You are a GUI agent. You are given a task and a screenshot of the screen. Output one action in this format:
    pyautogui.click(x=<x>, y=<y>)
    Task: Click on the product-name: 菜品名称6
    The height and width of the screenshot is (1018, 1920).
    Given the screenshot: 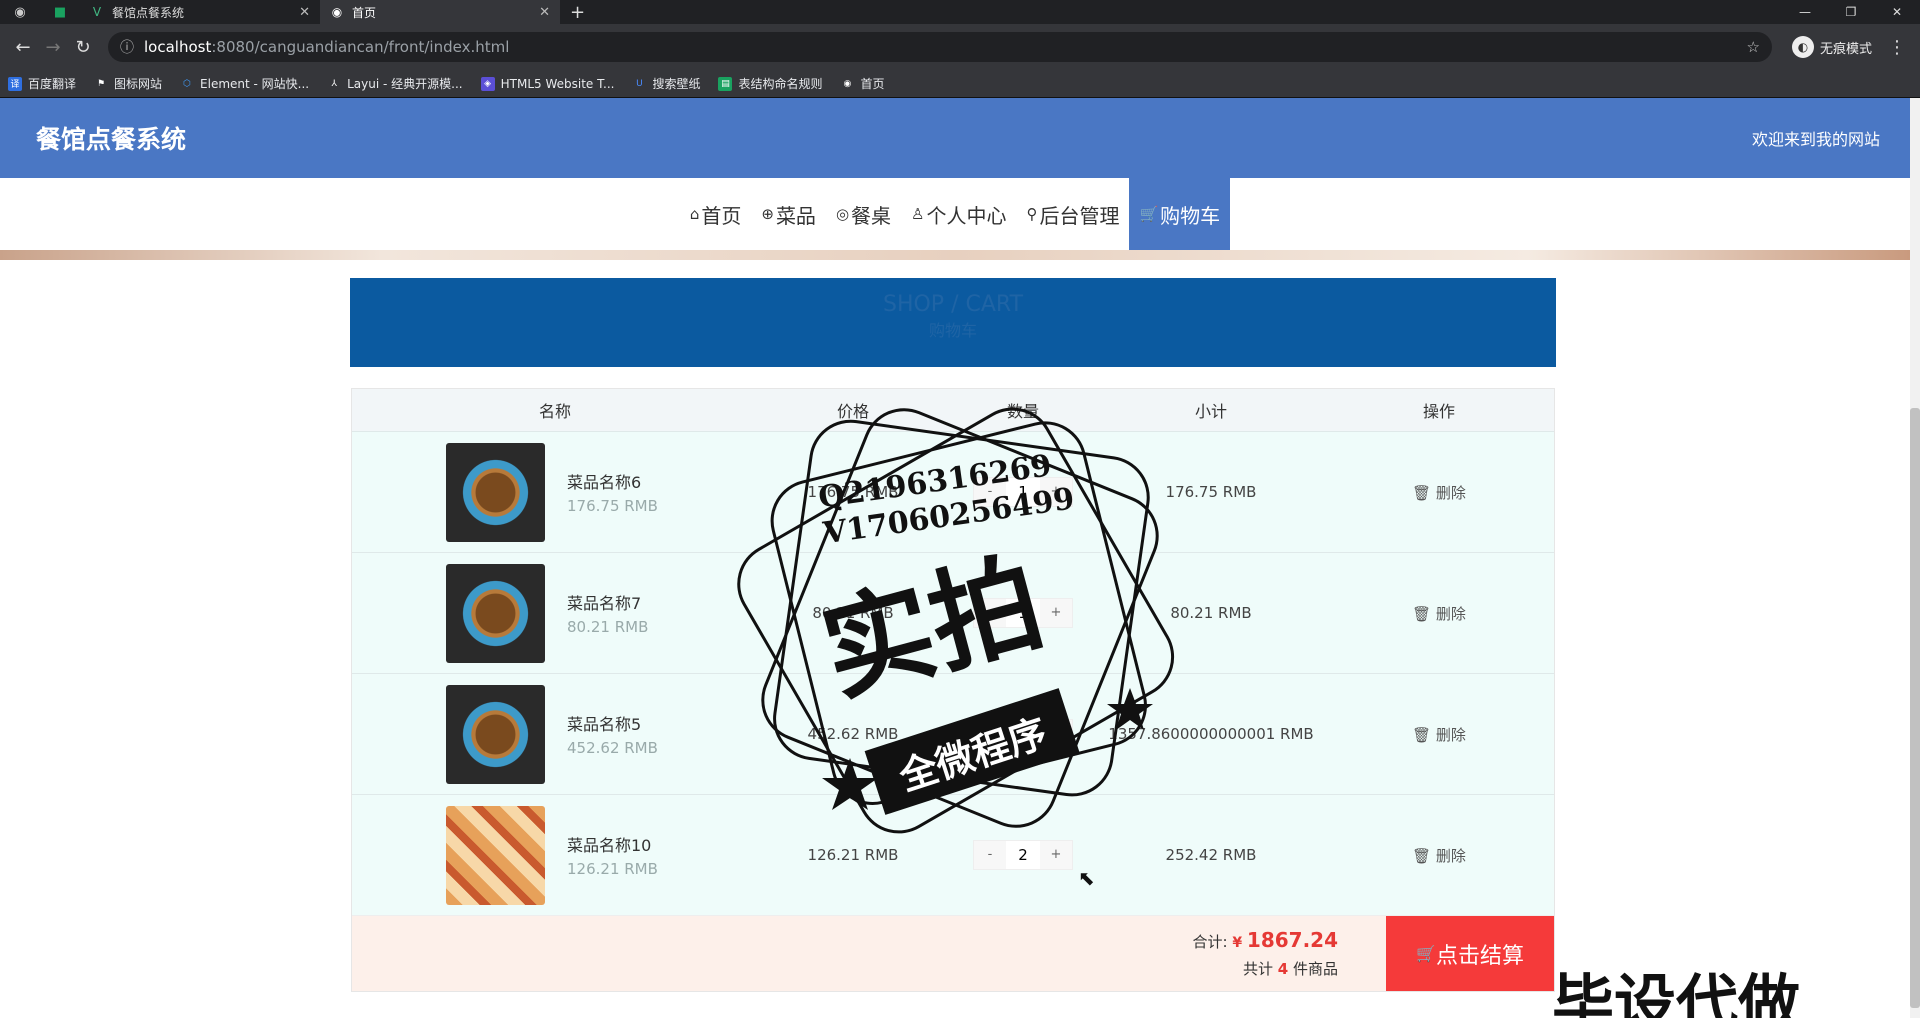 What is the action you would take?
    pyautogui.click(x=604, y=482)
    